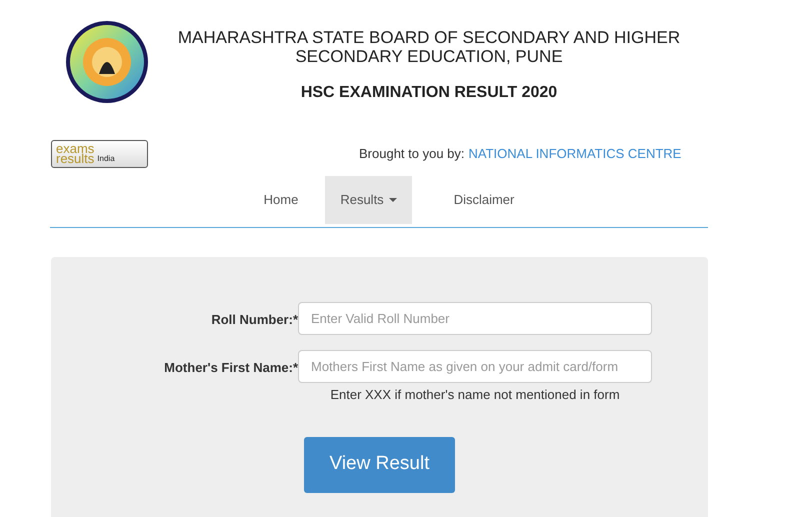 This screenshot has width=799, height=517. What do you see at coordinates (429, 93) in the screenshot?
I see `result-heading: HSC EXAMINATION RESULT 2020` at bounding box center [429, 93].